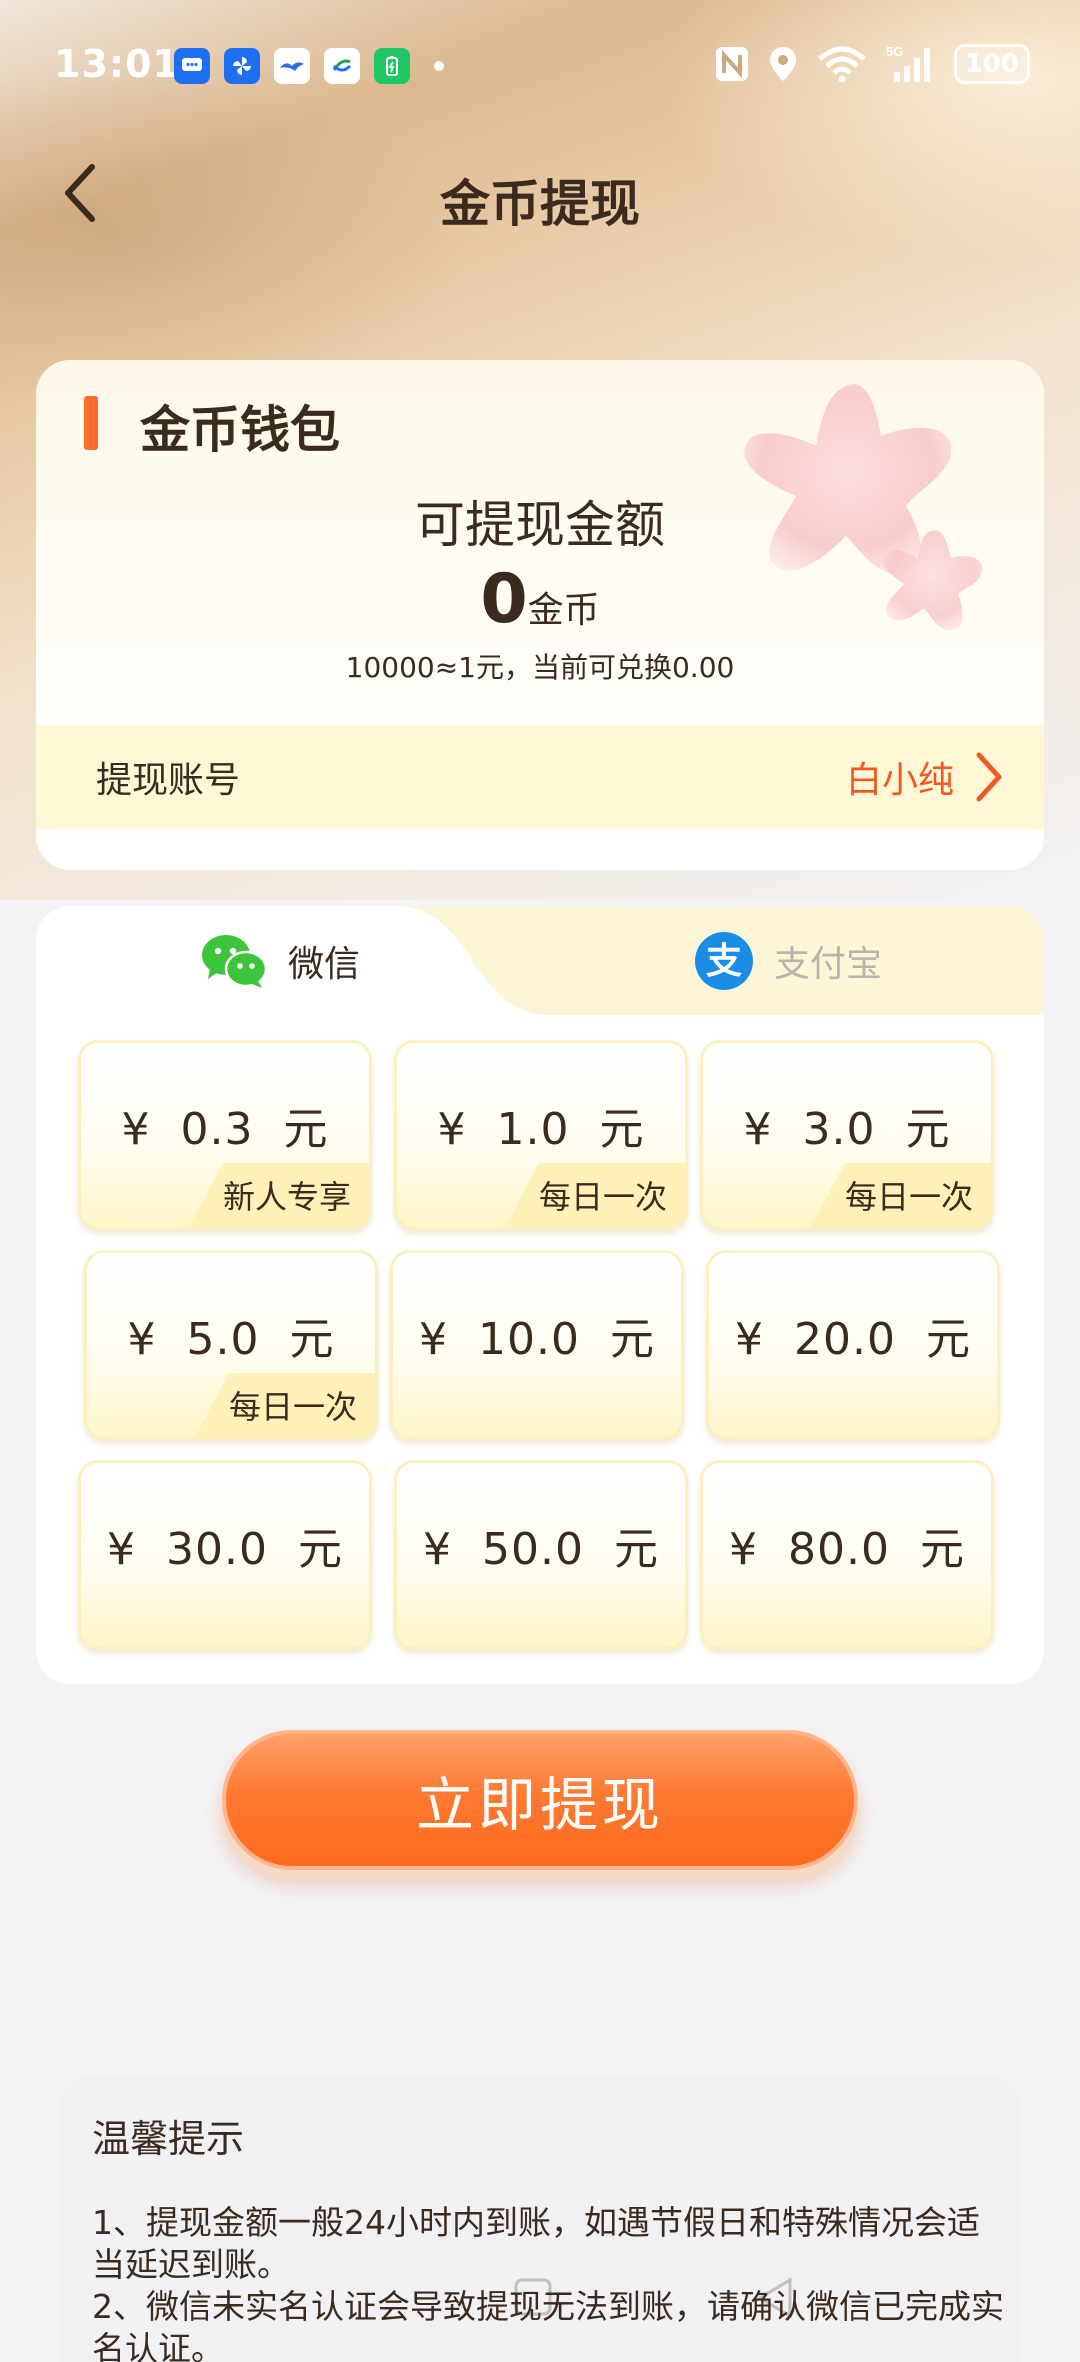  What do you see at coordinates (842, 64) in the screenshot?
I see `wifi-icon` at bounding box center [842, 64].